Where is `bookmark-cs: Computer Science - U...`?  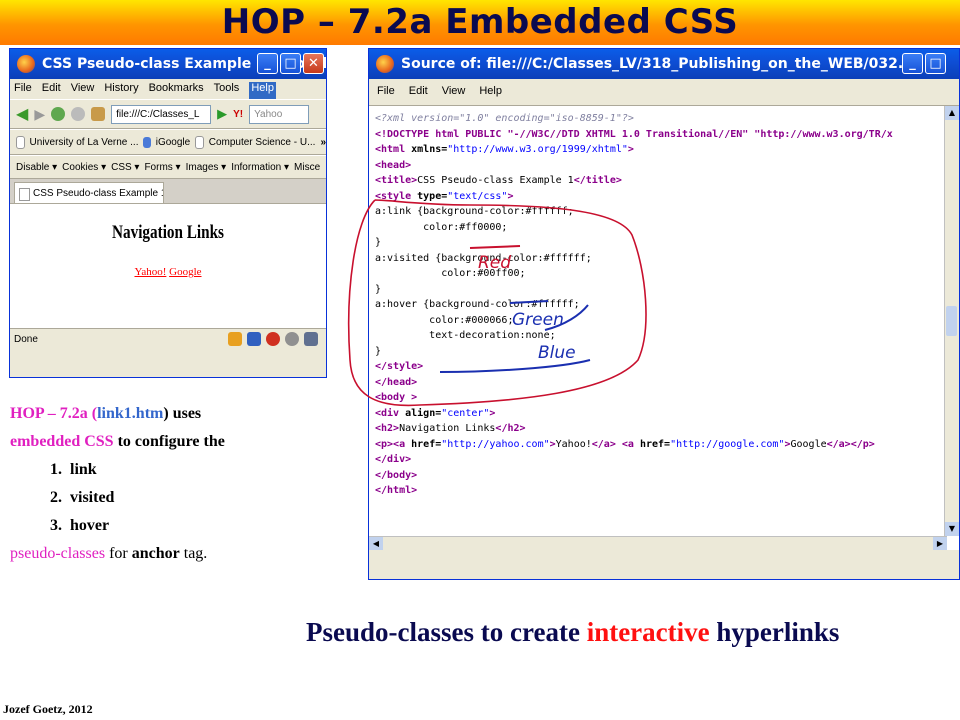 bookmark-cs: Computer Science - U... is located at coordinates (262, 142).